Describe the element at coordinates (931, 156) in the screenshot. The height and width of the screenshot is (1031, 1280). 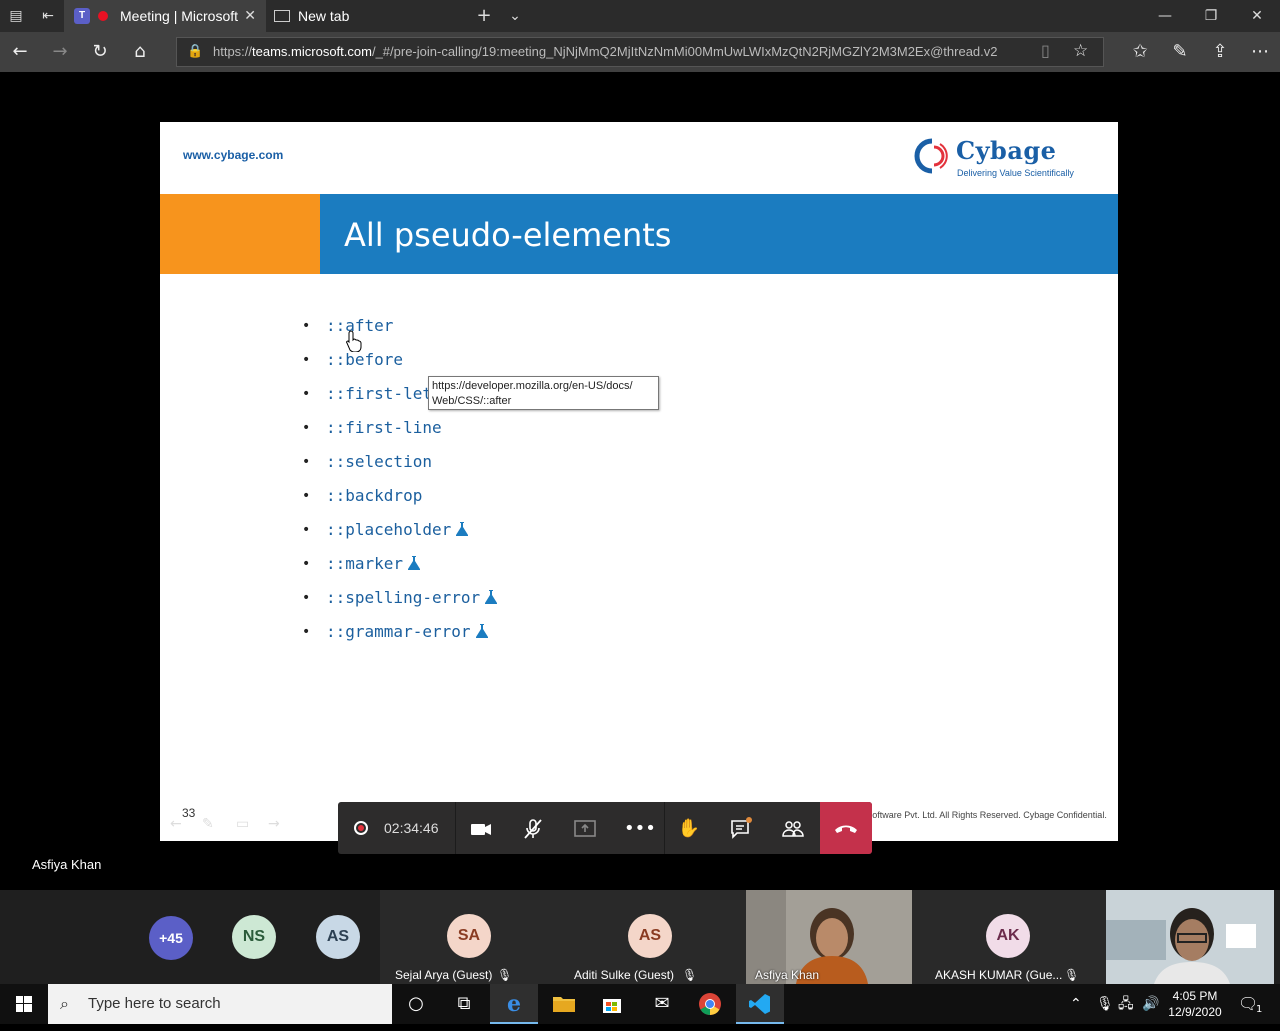
I see `cybage-logo-mark-icon` at that location.